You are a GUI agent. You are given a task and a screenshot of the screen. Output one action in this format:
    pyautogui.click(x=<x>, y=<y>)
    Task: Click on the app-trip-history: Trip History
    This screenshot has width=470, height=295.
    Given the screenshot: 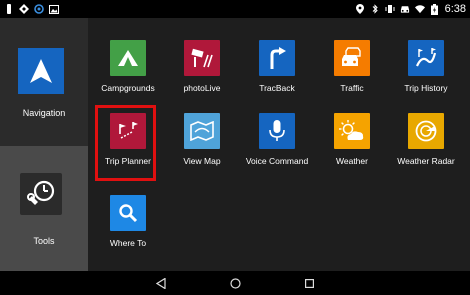 What is the action you would take?
    pyautogui.click(x=426, y=71)
    